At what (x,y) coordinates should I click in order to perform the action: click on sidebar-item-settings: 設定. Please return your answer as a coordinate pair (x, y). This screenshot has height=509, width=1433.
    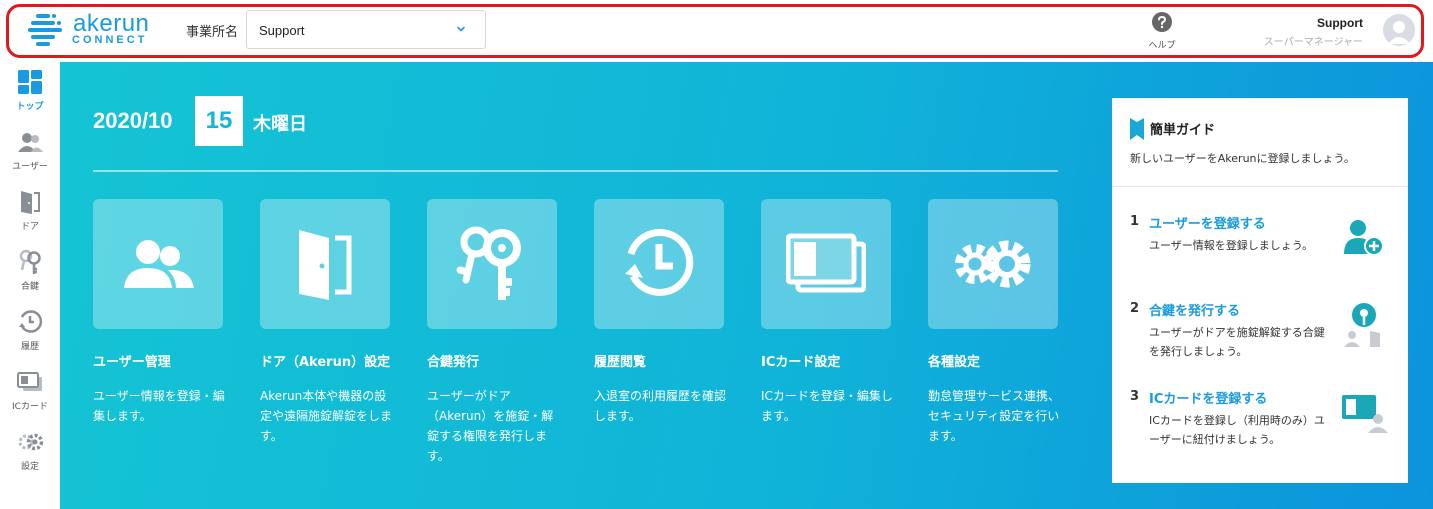
    Looking at the image, I should click on (30, 452).